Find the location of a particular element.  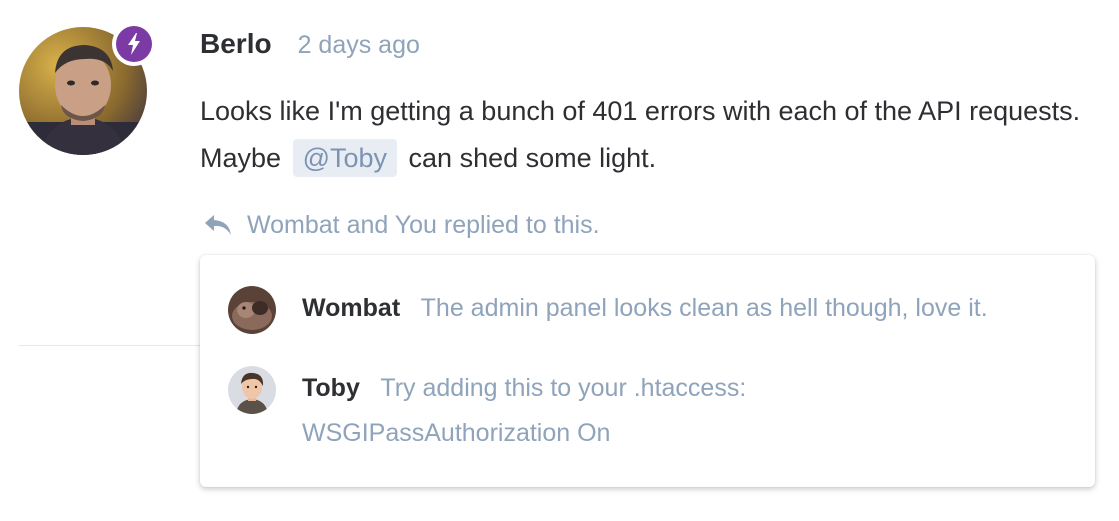

mention-link: @Toby is located at coordinates (345, 158).